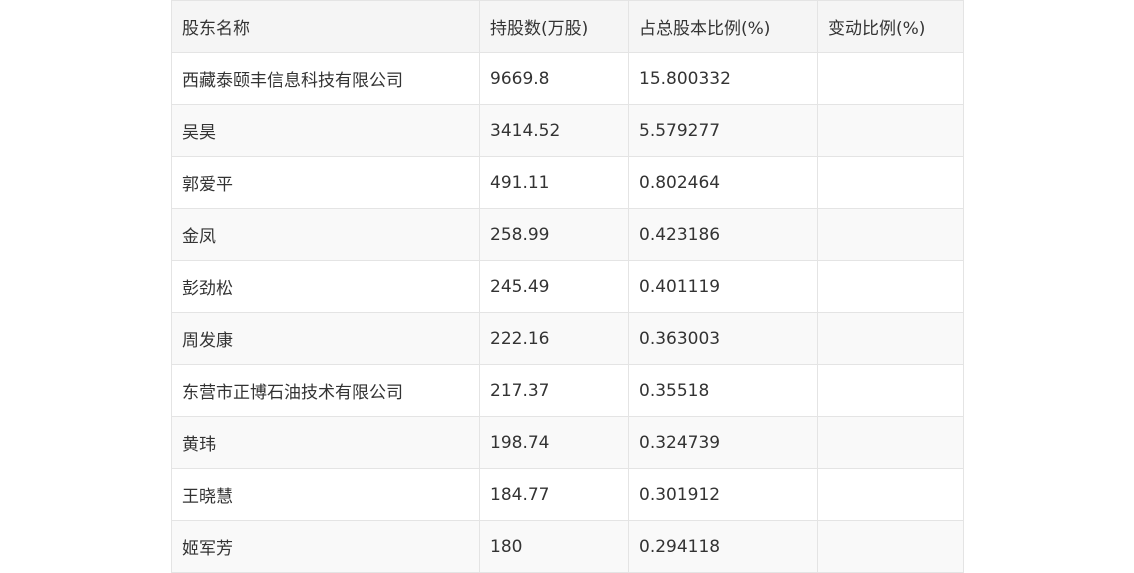 The image size is (1134, 573). Describe the element at coordinates (325, 494) in the screenshot. I see `cell-shareholder-name: 王晓慧` at that location.